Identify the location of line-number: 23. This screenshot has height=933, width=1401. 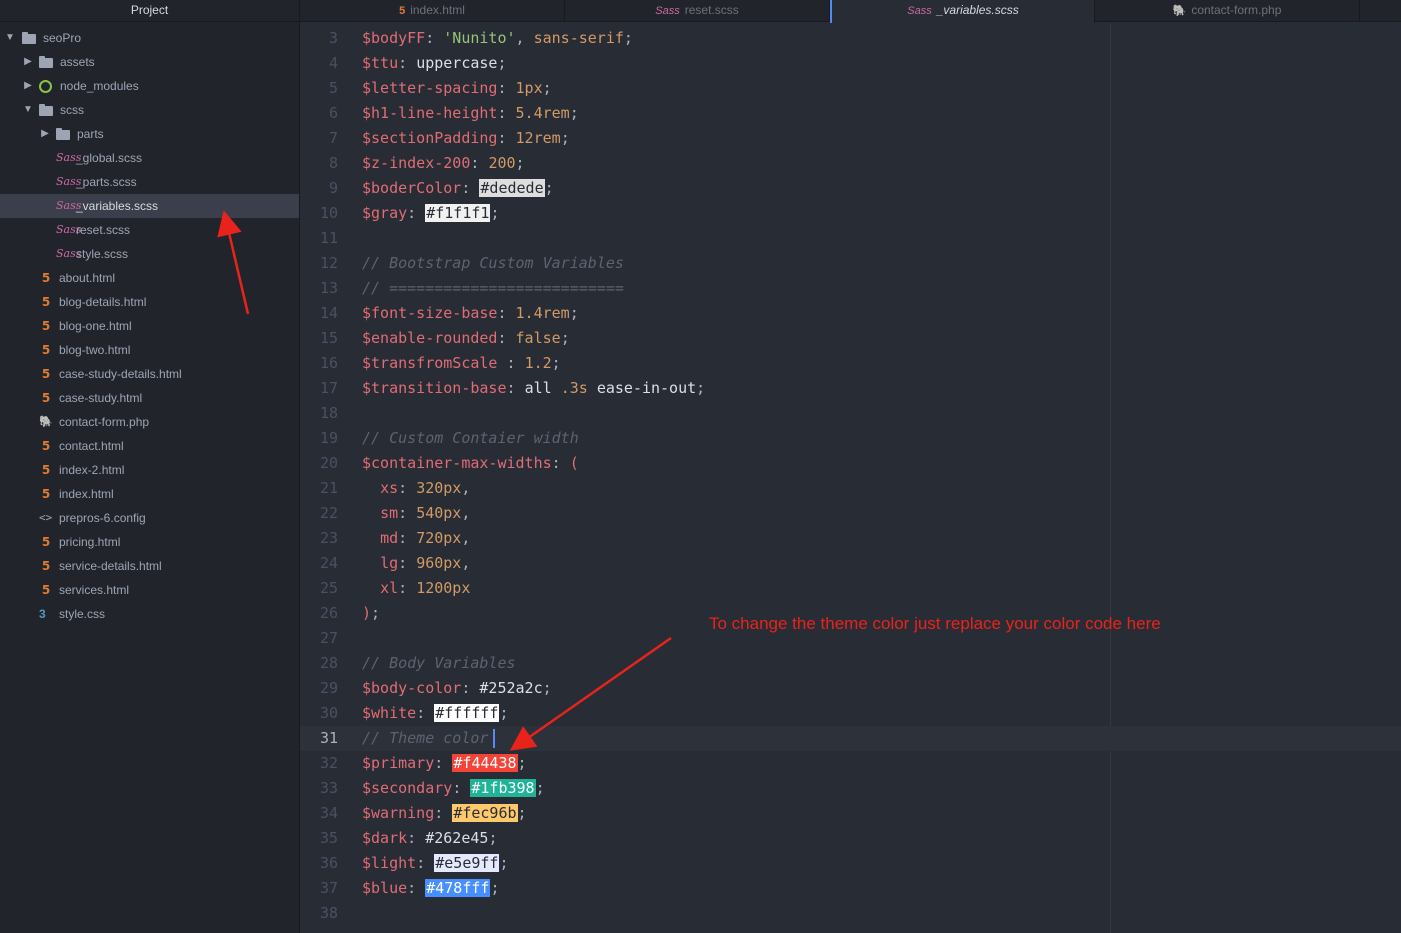
(328, 538).